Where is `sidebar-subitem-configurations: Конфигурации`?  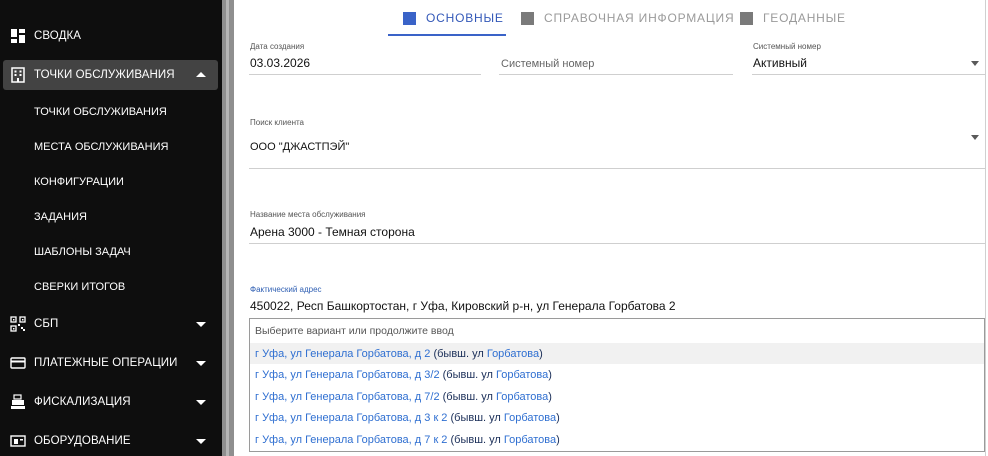
sidebar-subitem-configurations: Конфигурации is located at coordinates (111, 182).